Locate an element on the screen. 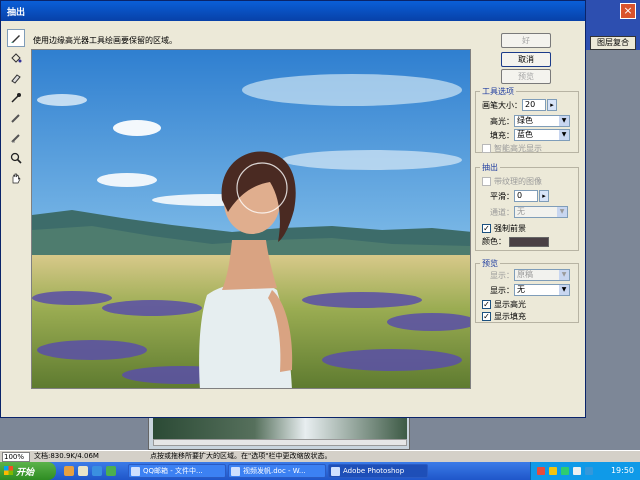 This screenshot has height=480, width=640. display-value: 无 is located at coordinates (521, 289).